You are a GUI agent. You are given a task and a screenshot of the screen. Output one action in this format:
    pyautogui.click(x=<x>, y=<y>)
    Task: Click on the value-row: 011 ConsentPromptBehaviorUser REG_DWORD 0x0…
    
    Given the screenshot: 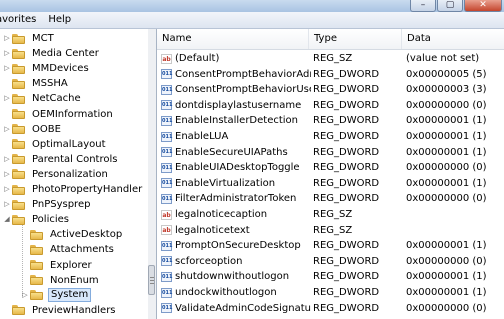 What is the action you would take?
    pyautogui.click(x=330, y=89)
    